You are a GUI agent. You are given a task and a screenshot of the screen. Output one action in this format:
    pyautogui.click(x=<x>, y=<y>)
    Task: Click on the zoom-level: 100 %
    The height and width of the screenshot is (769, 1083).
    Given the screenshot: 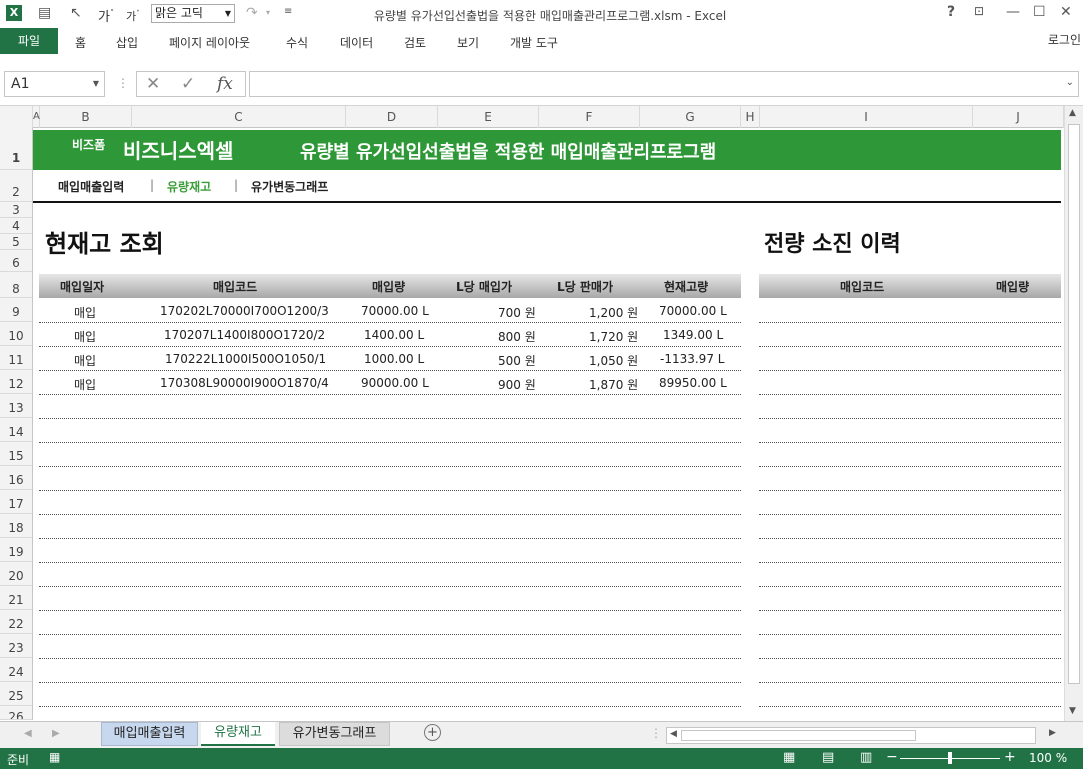 What is the action you would take?
    pyautogui.click(x=1048, y=758)
    